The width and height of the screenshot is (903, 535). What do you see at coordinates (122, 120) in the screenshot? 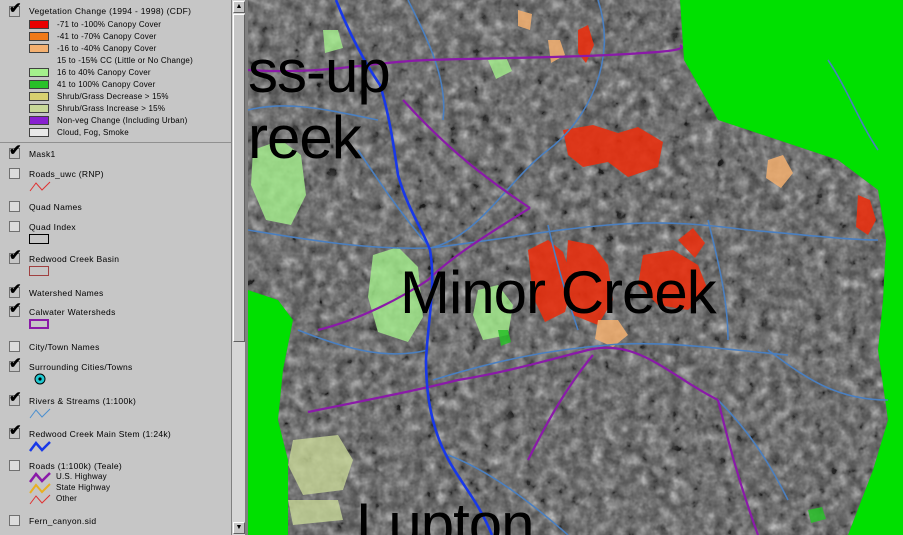
I see `legend-label: Non-veg Change (Including Urban)` at bounding box center [122, 120].